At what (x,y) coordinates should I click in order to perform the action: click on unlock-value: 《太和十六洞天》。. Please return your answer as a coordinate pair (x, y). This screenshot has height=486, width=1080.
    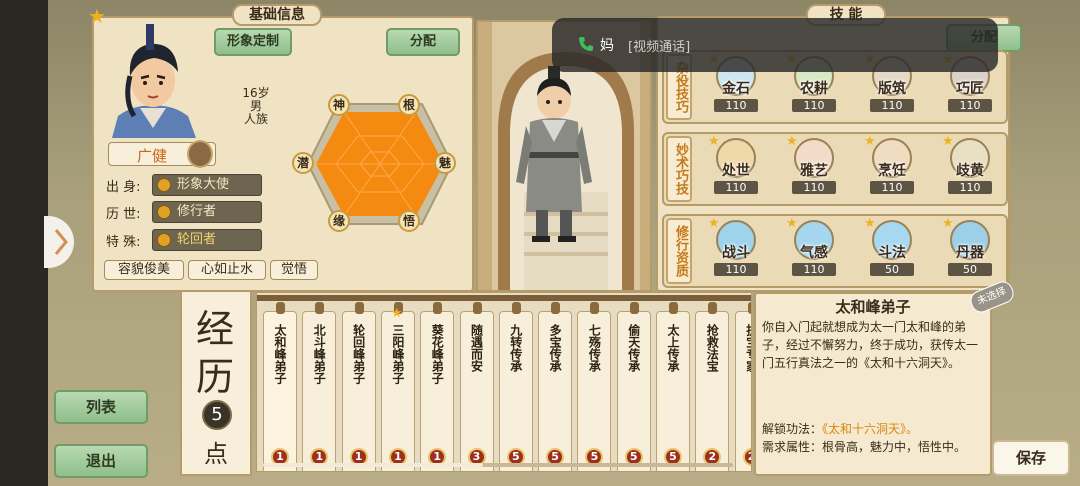
    Looking at the image, I should click on (870, 429).